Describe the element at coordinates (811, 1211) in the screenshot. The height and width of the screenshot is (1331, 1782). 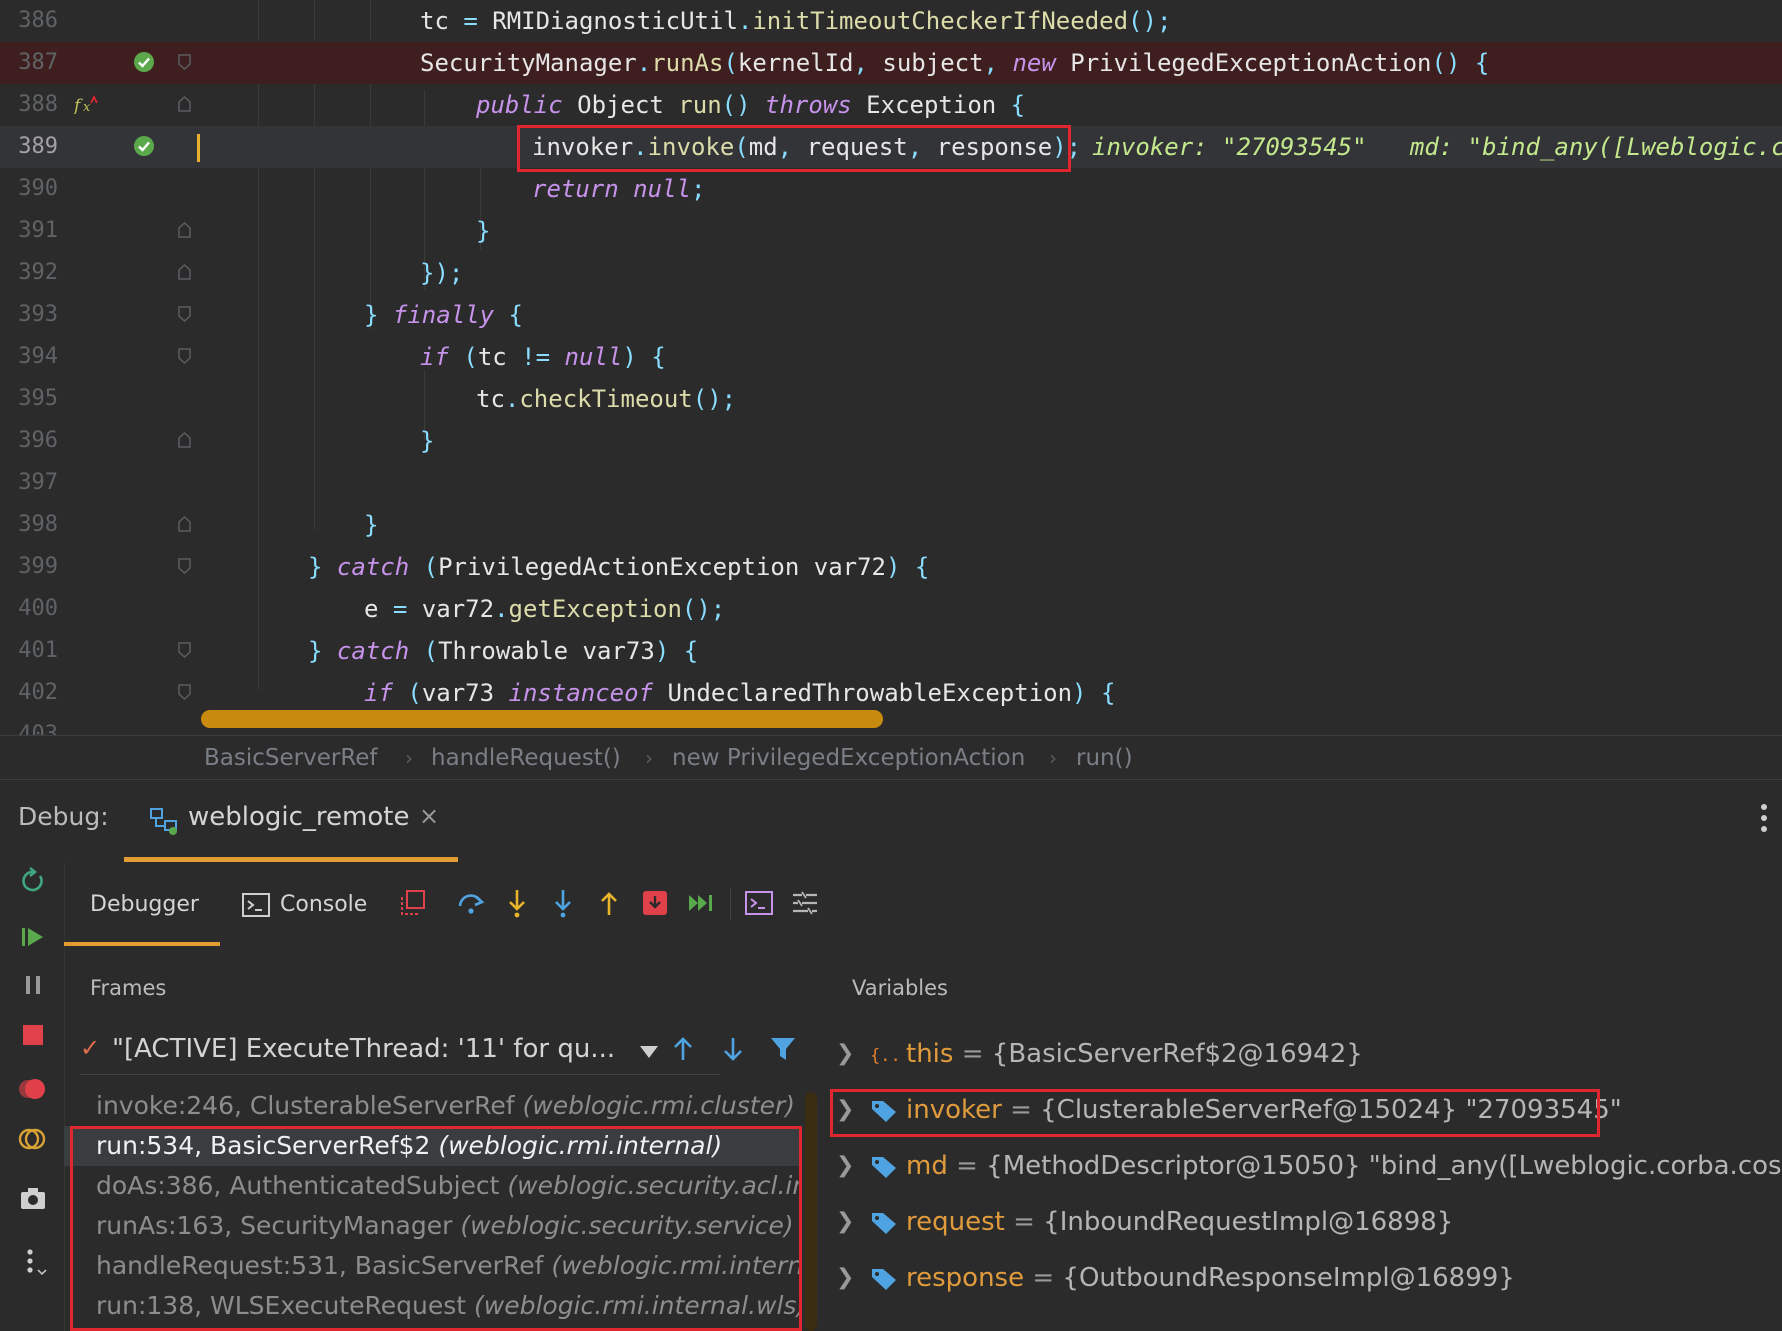
I see `frames-scrollbar` at that location.